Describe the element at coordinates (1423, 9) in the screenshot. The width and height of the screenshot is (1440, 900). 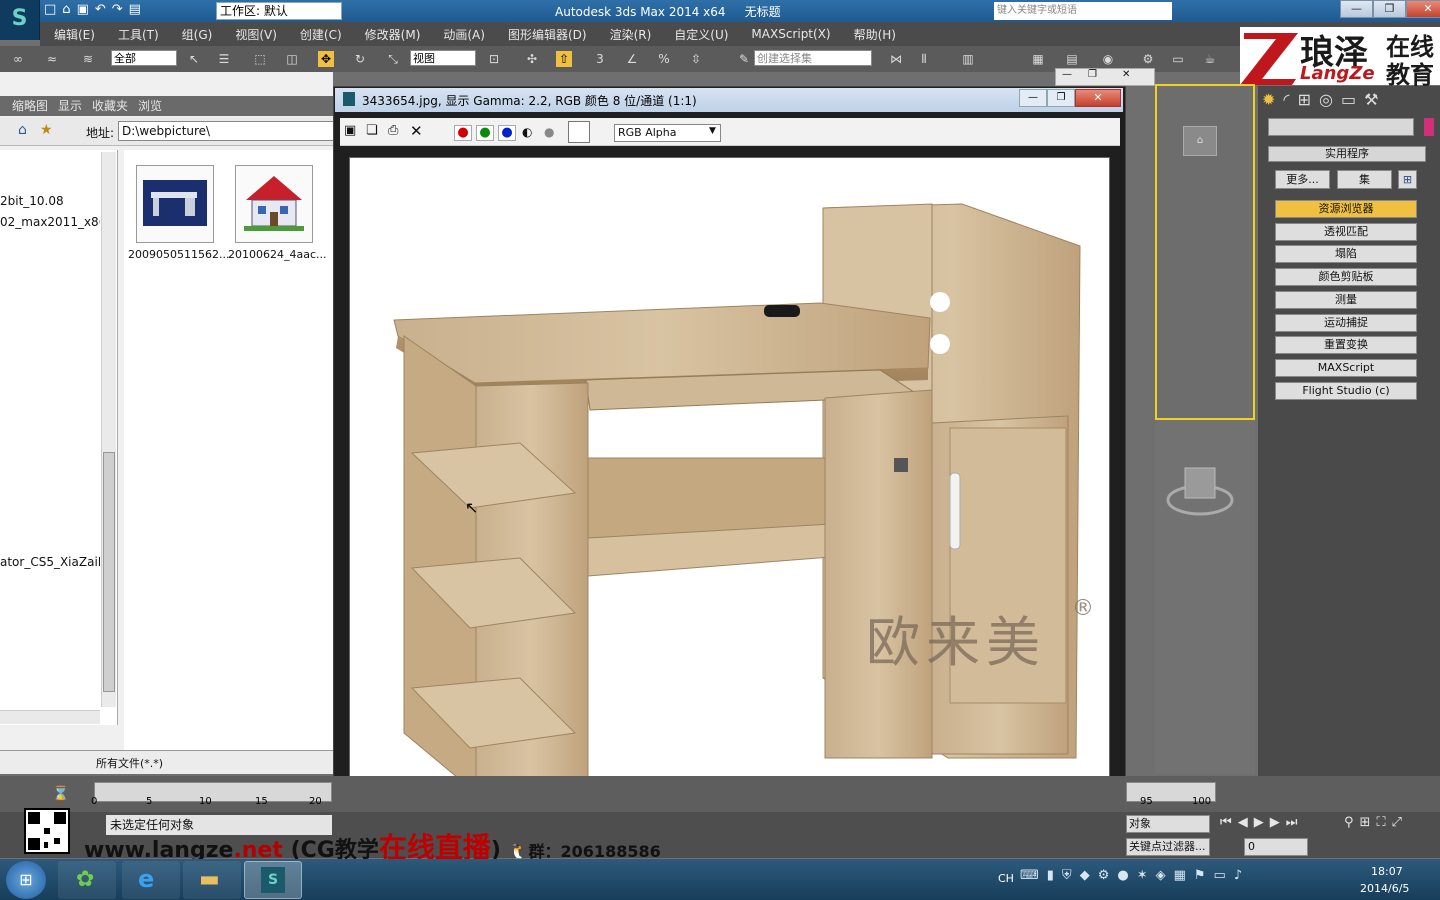
I see `close-button: ✕` at that location.